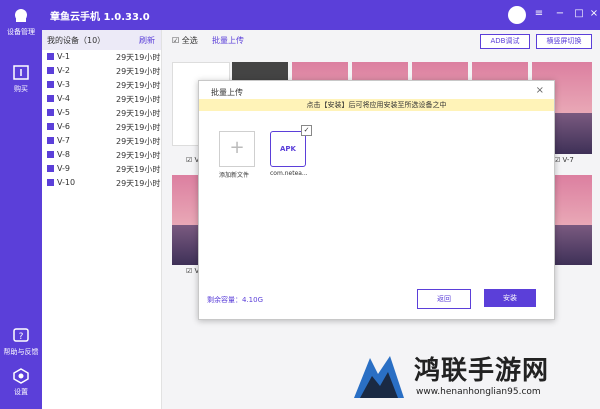 Image resolution: width=600 pixels, height=409 pixels. What do you see at coordinates (21, 204) in the screenshot?
I see `left-rail: 设备管理 购买 ? 帮助与反馈 设置` at bounding box center [21, 204].